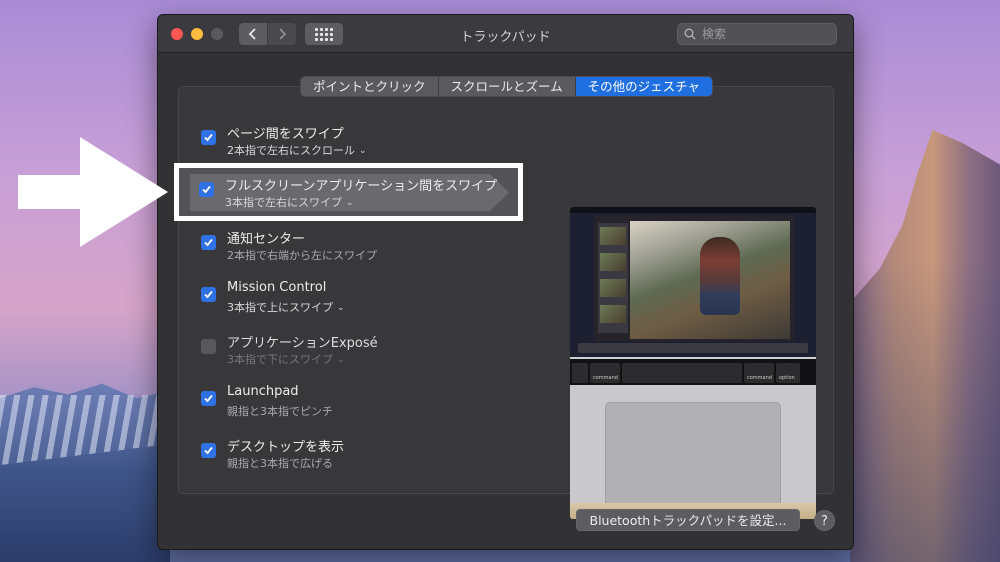  What do you see at coordinates (714, 34) in the screenshot?
I see `search-placeholder: 検索` at bounding box center [714, 34].